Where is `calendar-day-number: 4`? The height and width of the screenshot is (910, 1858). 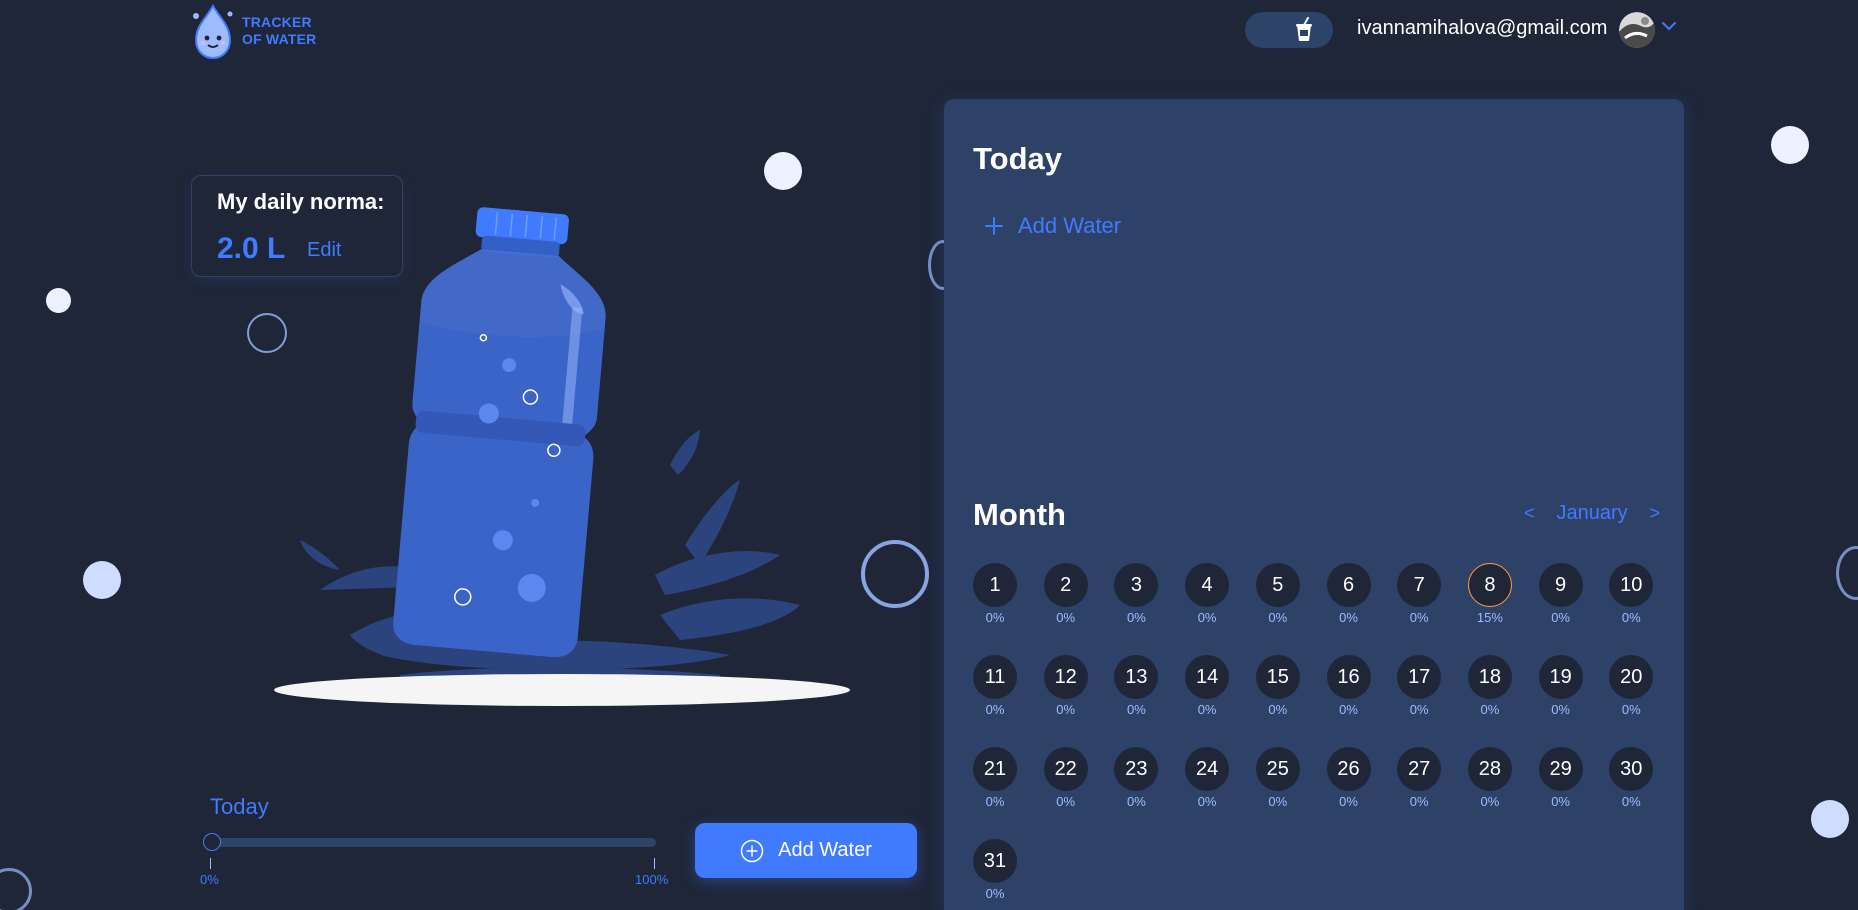 calendar-day-number: 4 is located at coordinates (1207, 585).